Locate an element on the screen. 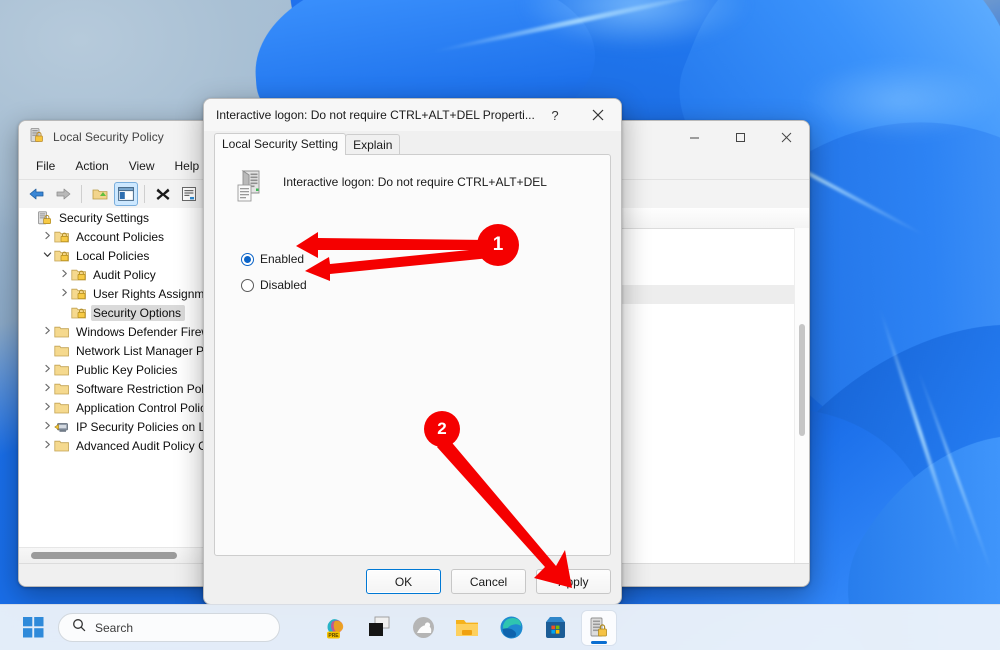  copilot-icon: PRE is located at coordinates (335, 628).